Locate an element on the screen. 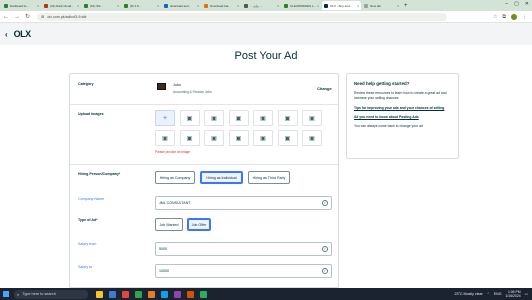 The width and height of the screenshot is (532, 300). salary-from-field: 5000 ✓ is located at coordinates (243, 249).